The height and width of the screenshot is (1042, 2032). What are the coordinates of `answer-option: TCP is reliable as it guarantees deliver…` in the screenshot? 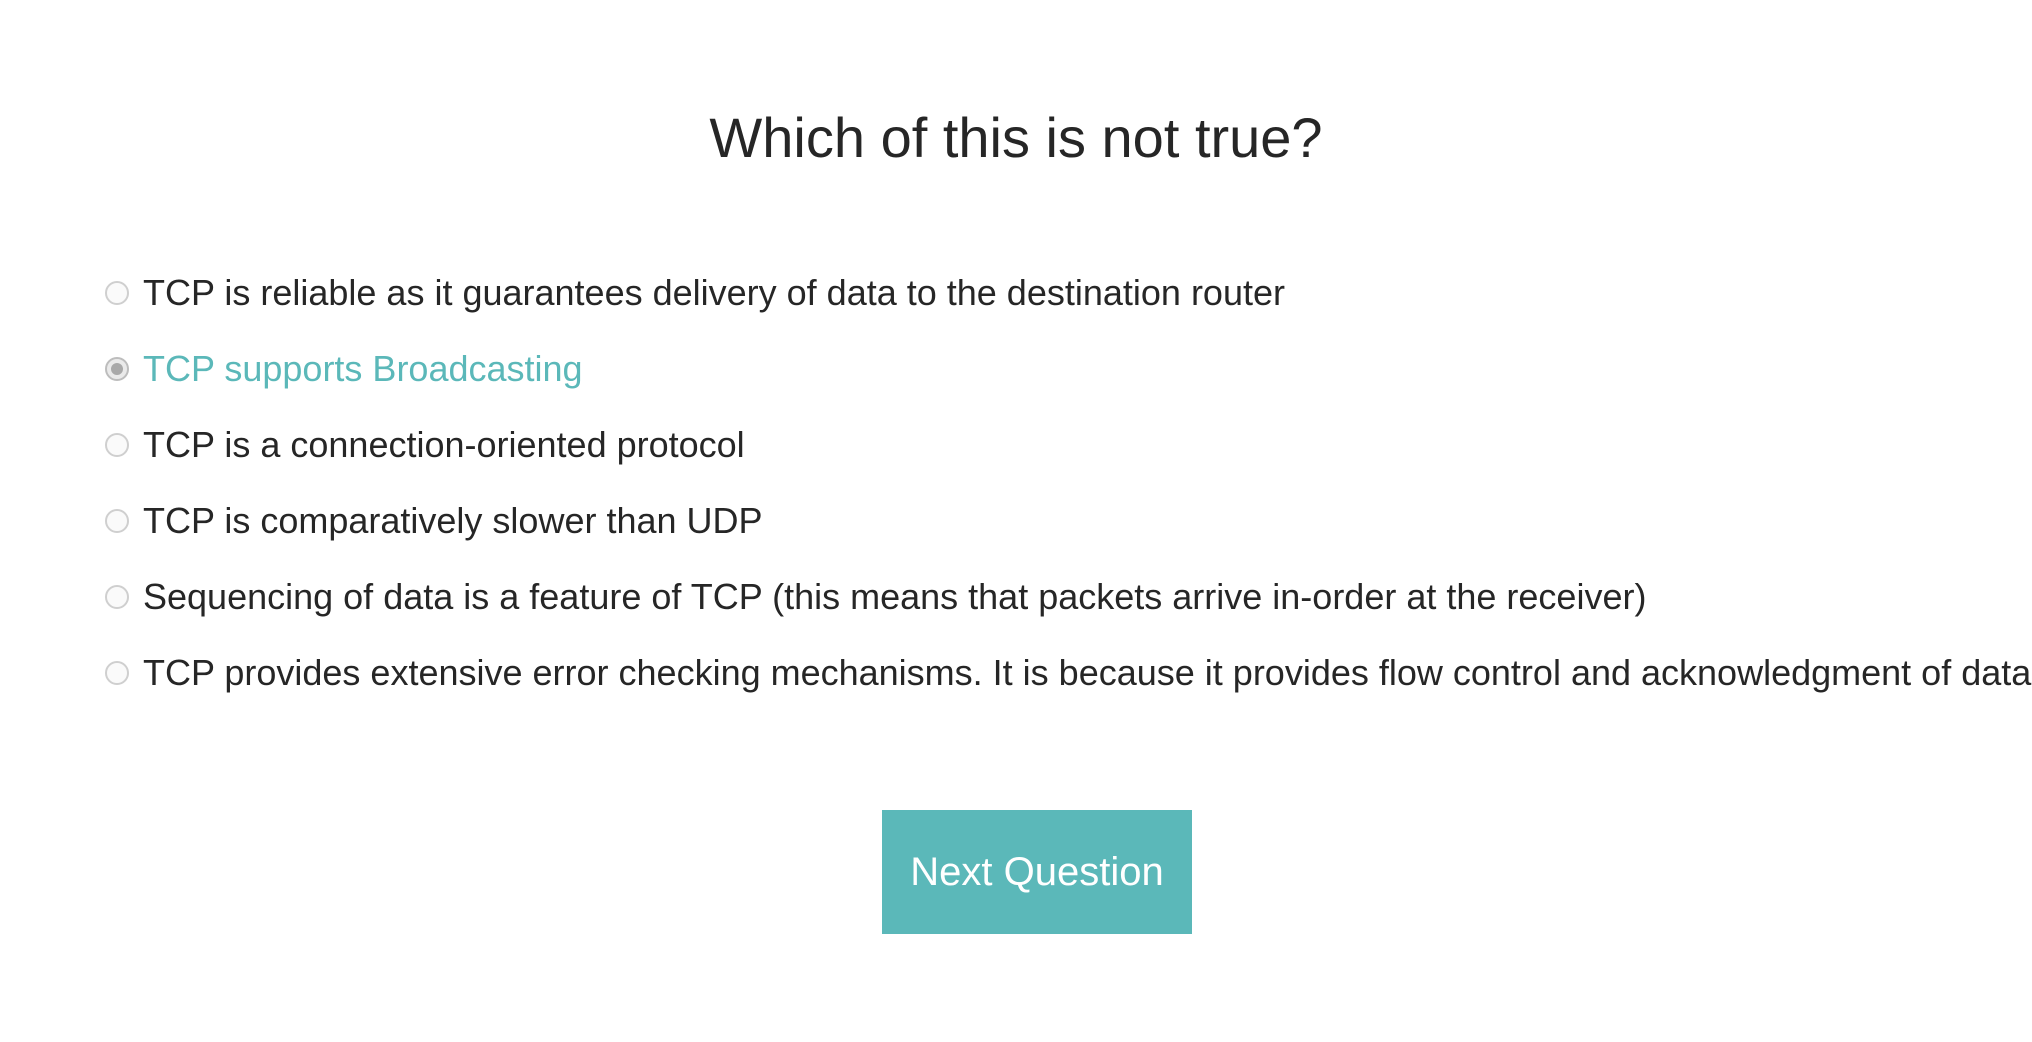 It's located at (1068, 293).